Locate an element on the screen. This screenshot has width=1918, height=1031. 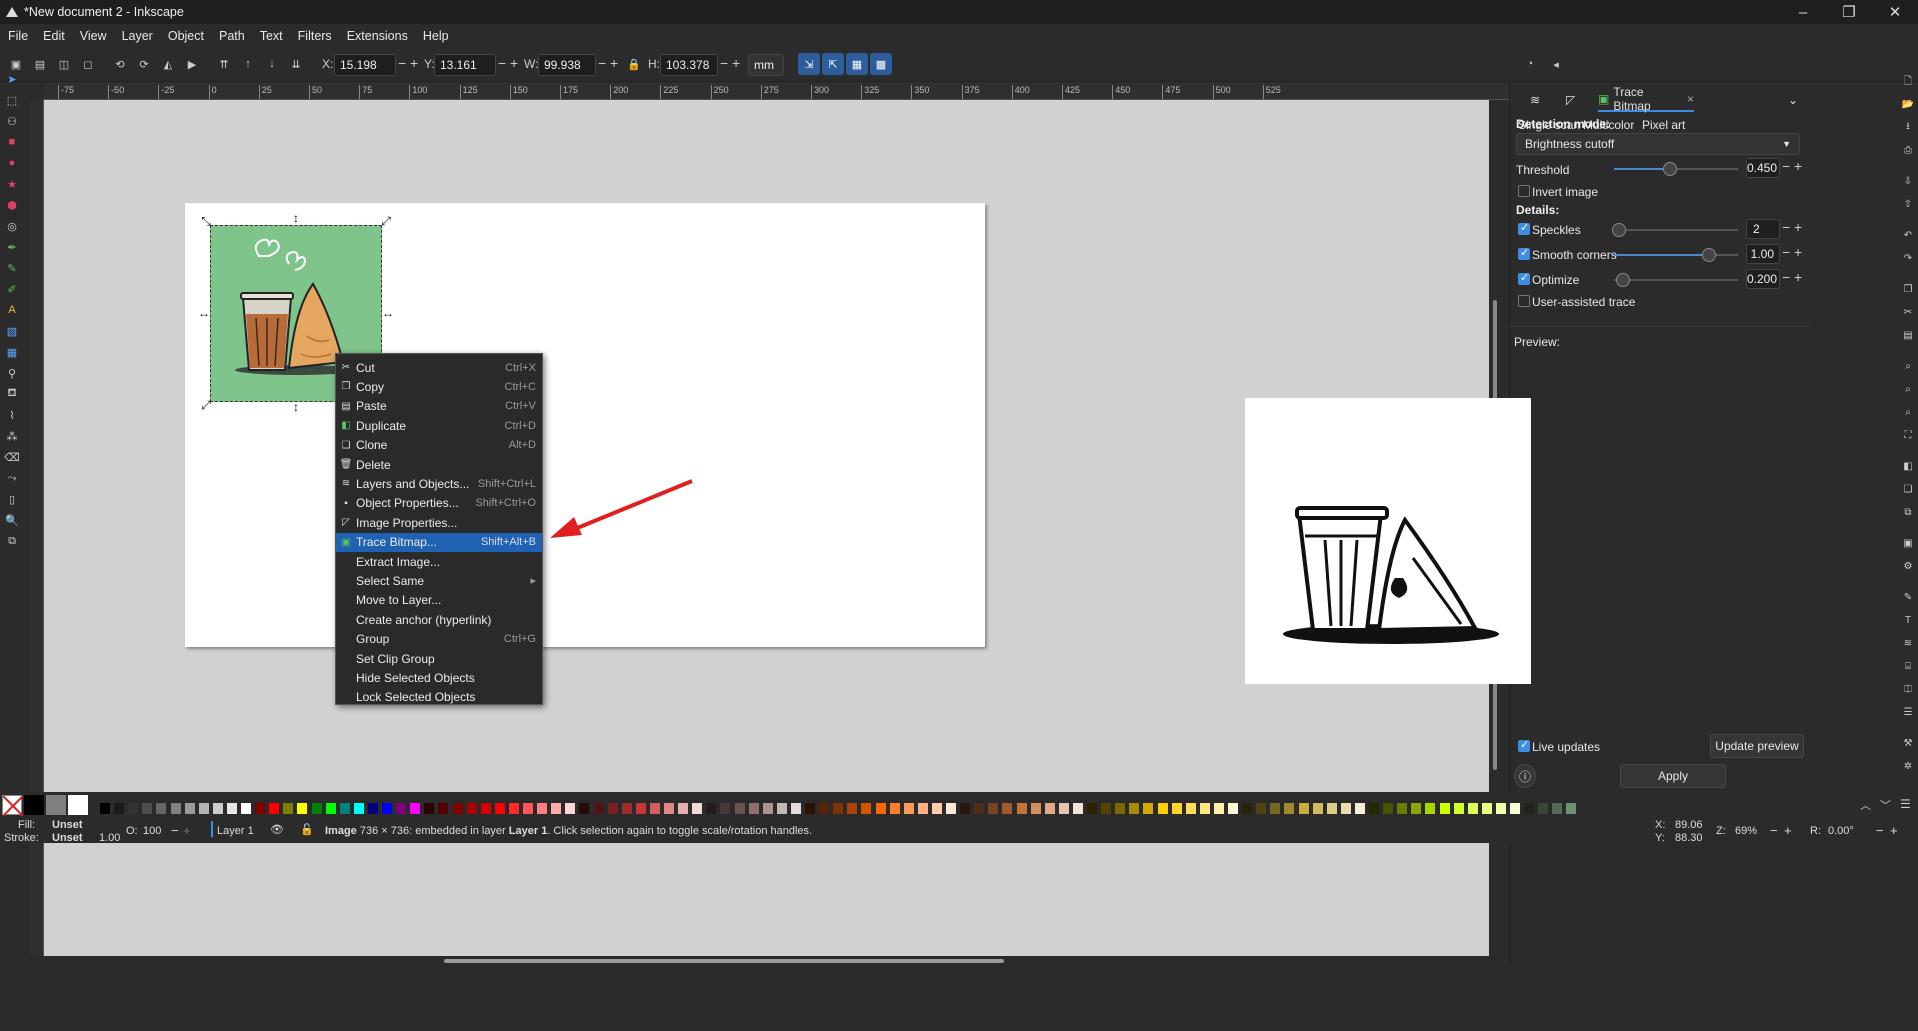
w-increment-icon: + is located at coordinates (614, 63).